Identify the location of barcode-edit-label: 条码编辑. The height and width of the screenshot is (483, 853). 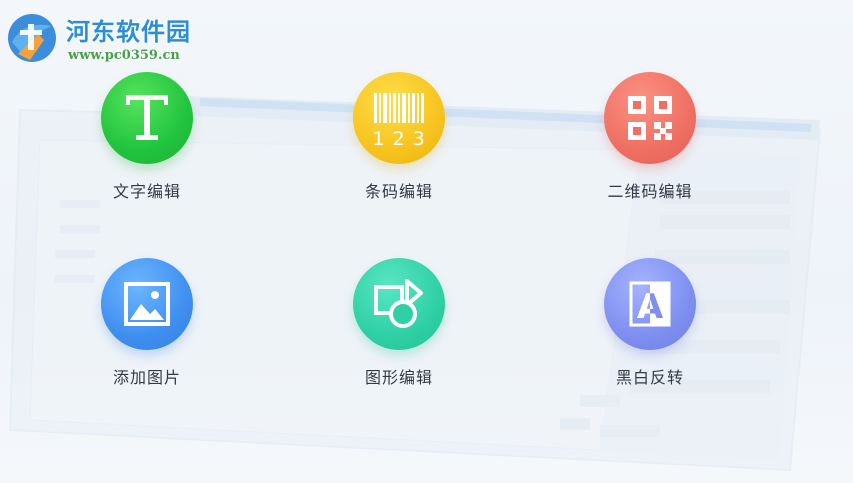
(398, 191).